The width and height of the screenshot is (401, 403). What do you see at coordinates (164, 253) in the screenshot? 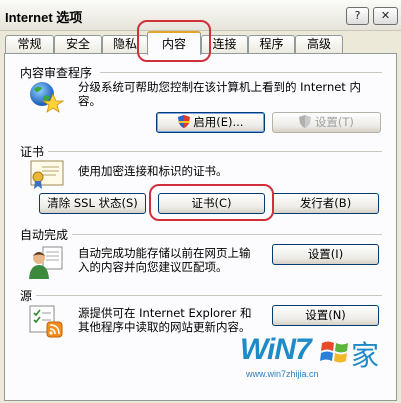
I see `autocomplete-description-line1: 自动完成功能存储以前在网页上输` at bounding box center [164, 253].